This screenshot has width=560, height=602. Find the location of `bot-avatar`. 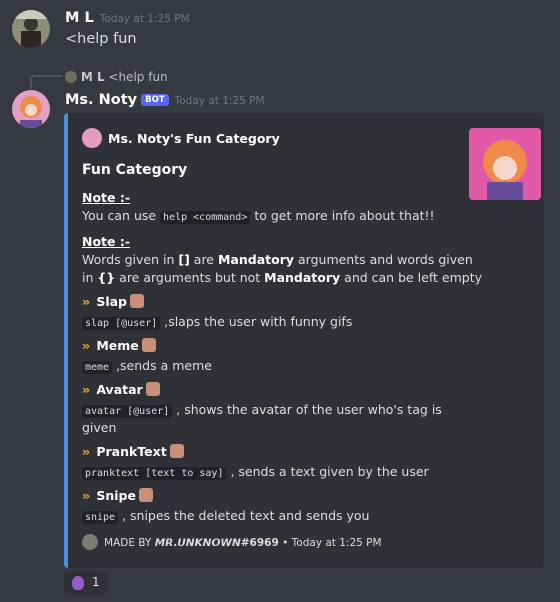

bot-avatar is located at coordinates (31, 109).